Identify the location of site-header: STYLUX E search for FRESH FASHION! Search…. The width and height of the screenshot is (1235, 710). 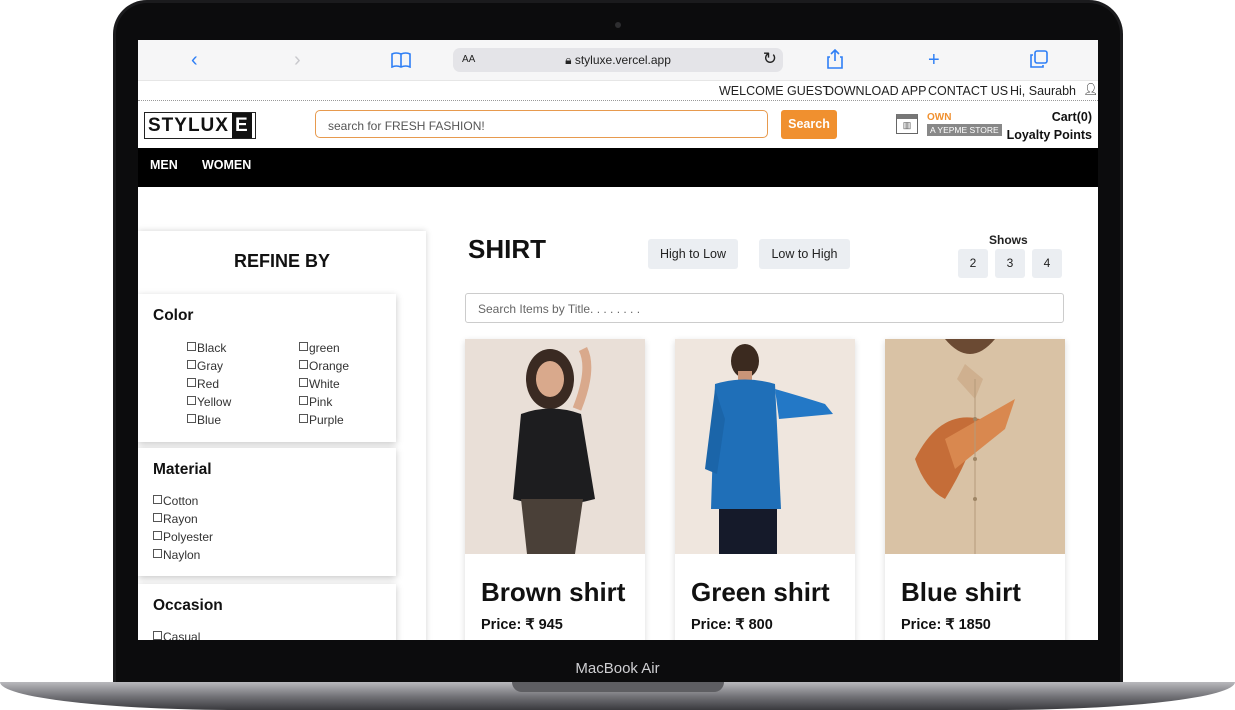
(618, 124).